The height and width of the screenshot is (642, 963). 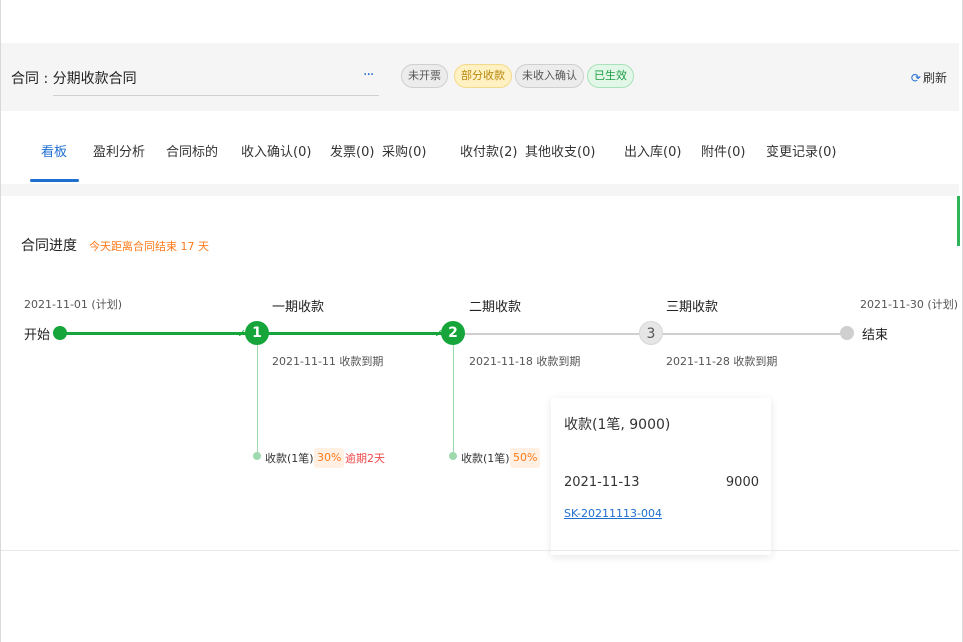 What do you see at coordinates (298, 307) in the screenshot?
I see `stage-1-title: 一期收款` at bounding box center [298, 307].